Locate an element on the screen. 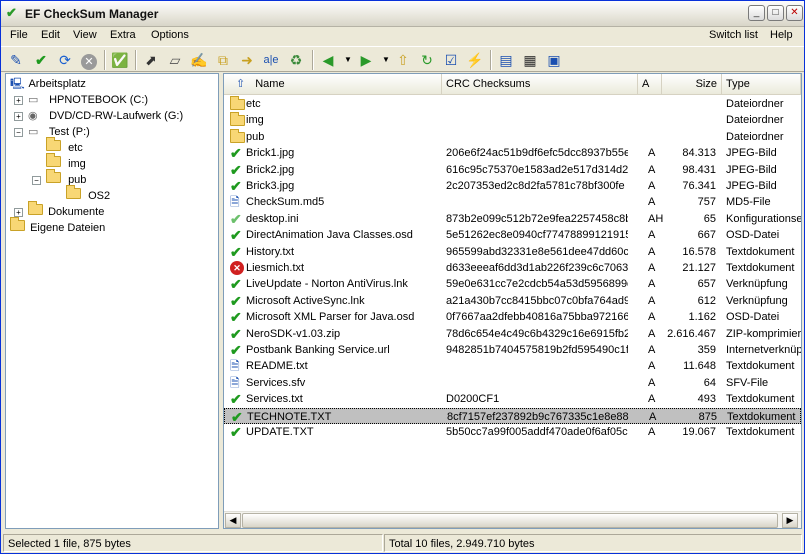 The height and width of the screenshot is (554, 805). column-attr: A is located at coordinates (650, 84).